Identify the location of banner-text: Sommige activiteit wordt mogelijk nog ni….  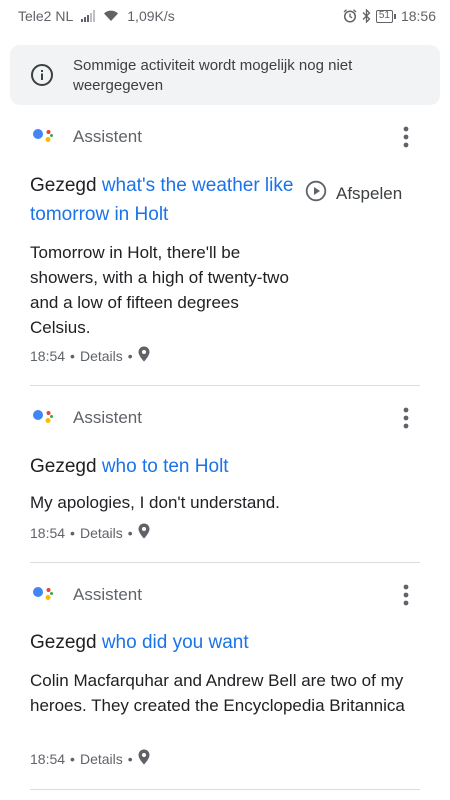
(213, 75).